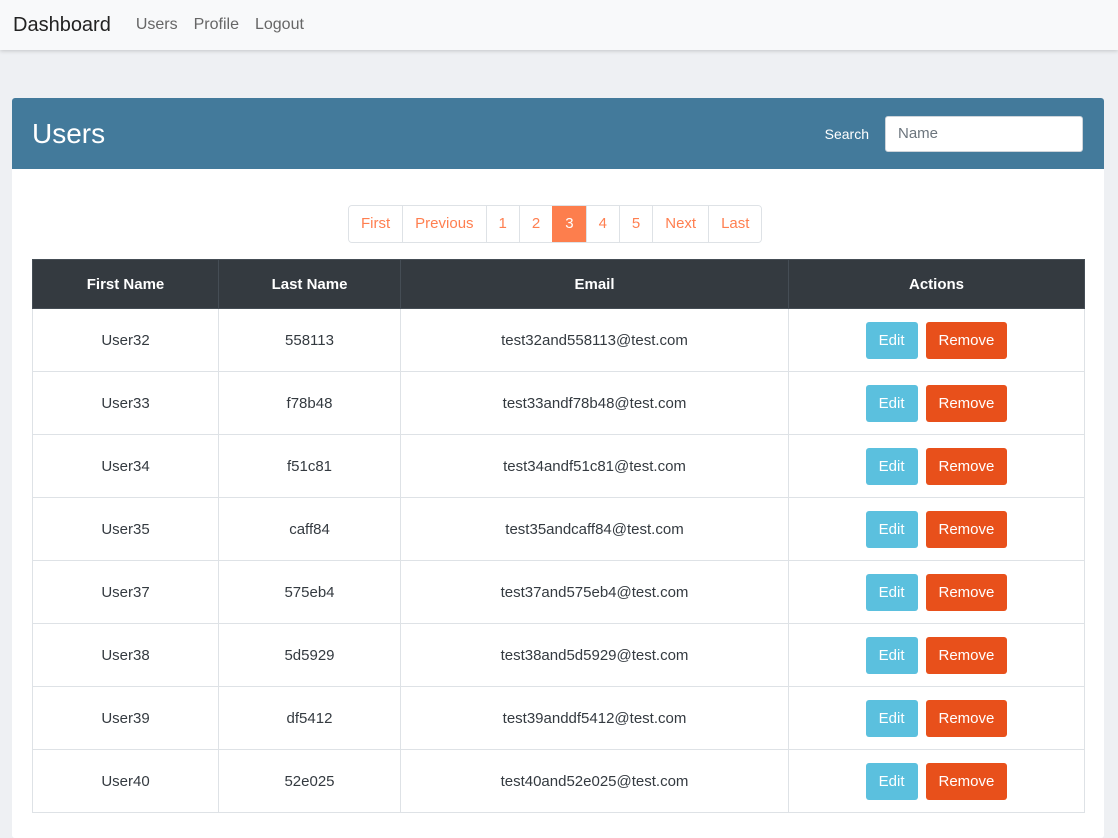  What do you see at coordinates (69, 133) in the screenshot?
I see `page-title: Users` at bounding box center [69, 133].